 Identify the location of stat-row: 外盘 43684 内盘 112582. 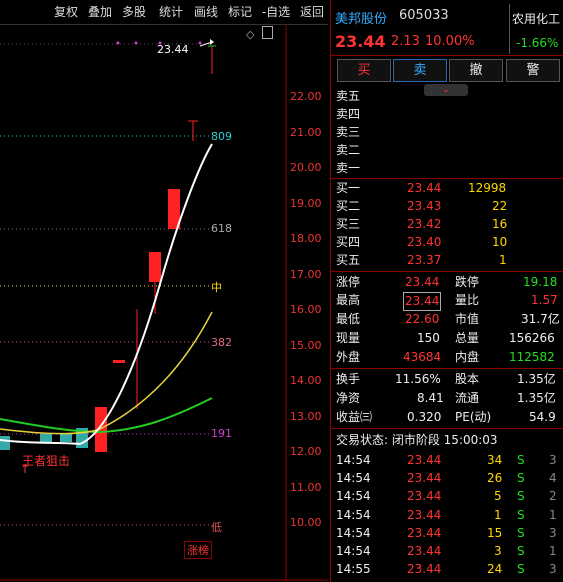
(445, 357).